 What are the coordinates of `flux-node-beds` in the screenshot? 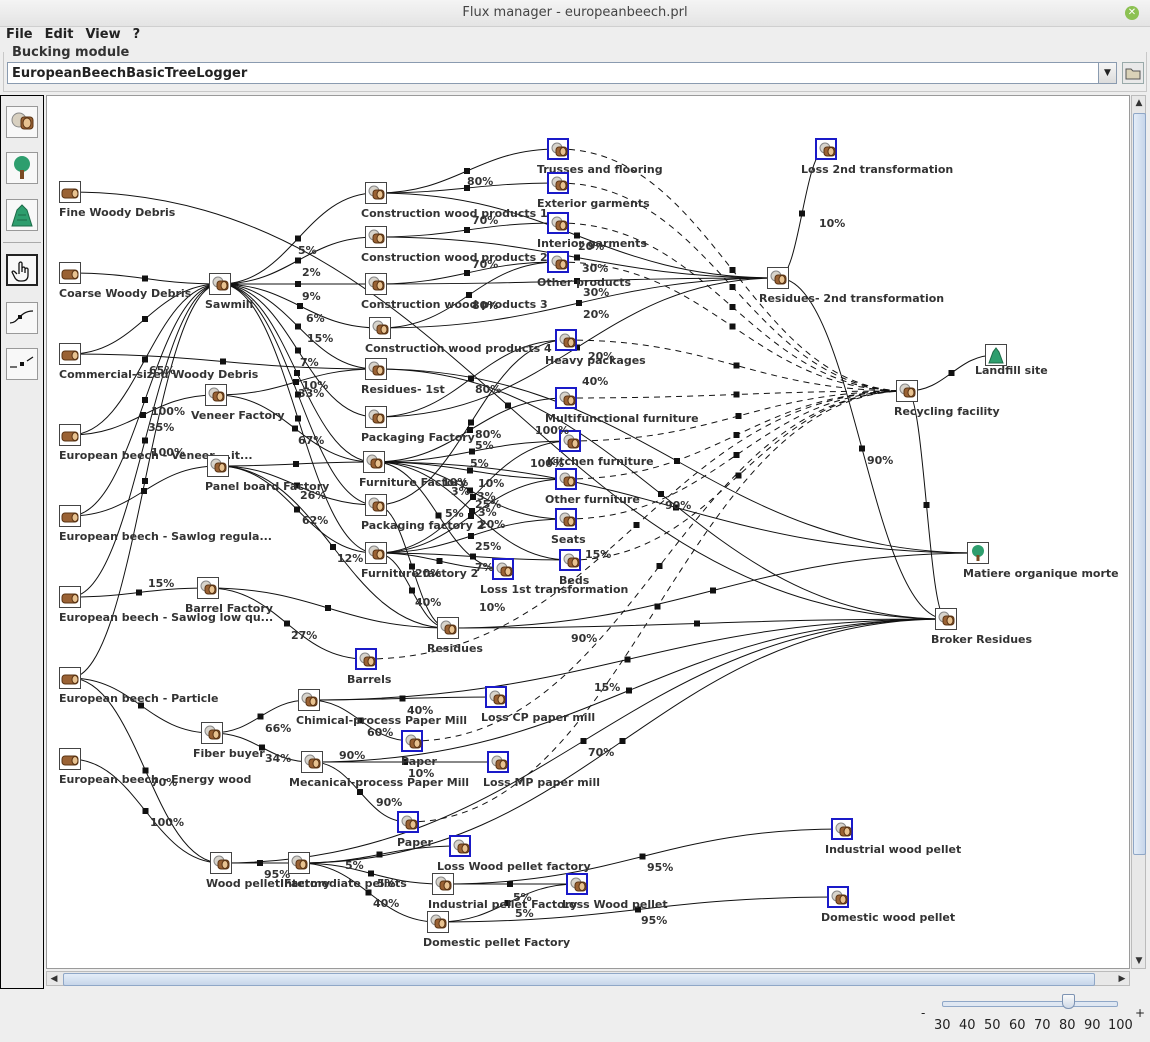 It's located at (570, 560).